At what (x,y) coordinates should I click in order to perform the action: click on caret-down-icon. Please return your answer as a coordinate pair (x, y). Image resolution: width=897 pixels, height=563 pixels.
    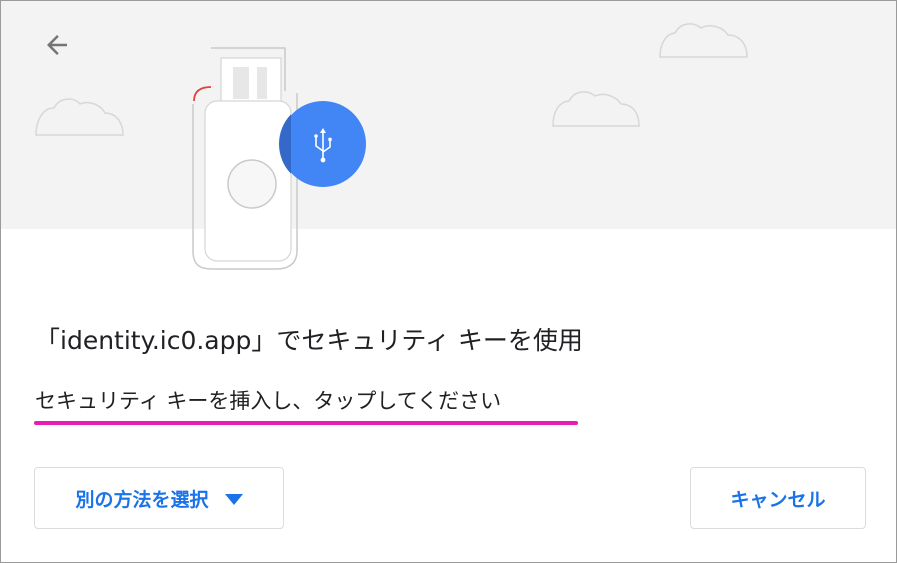
    Looking at the image, I should click on (233, 499).